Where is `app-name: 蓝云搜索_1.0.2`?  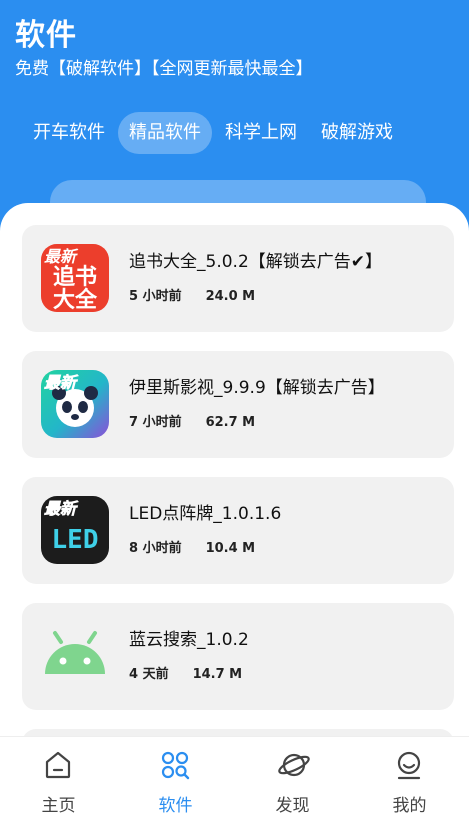
app-name: 蓝云搜索_1.0.2 is located at coordinates (189, 640).